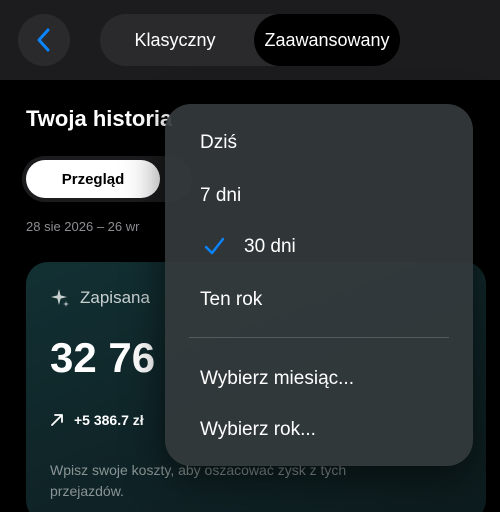 The width and height of the screenshot is (500, 512). I want to click on card-header: Zapisana, so click(100, 298).